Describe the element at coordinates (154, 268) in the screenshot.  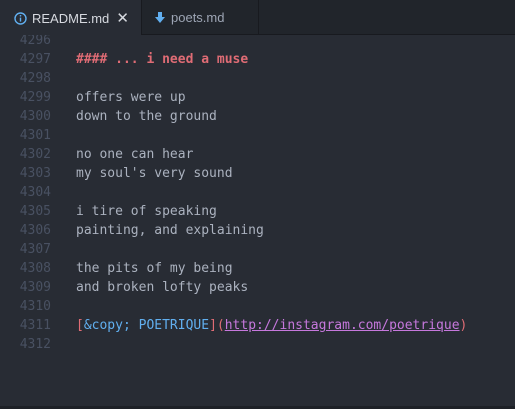
I see `text-line: the pits of my being` at that location.